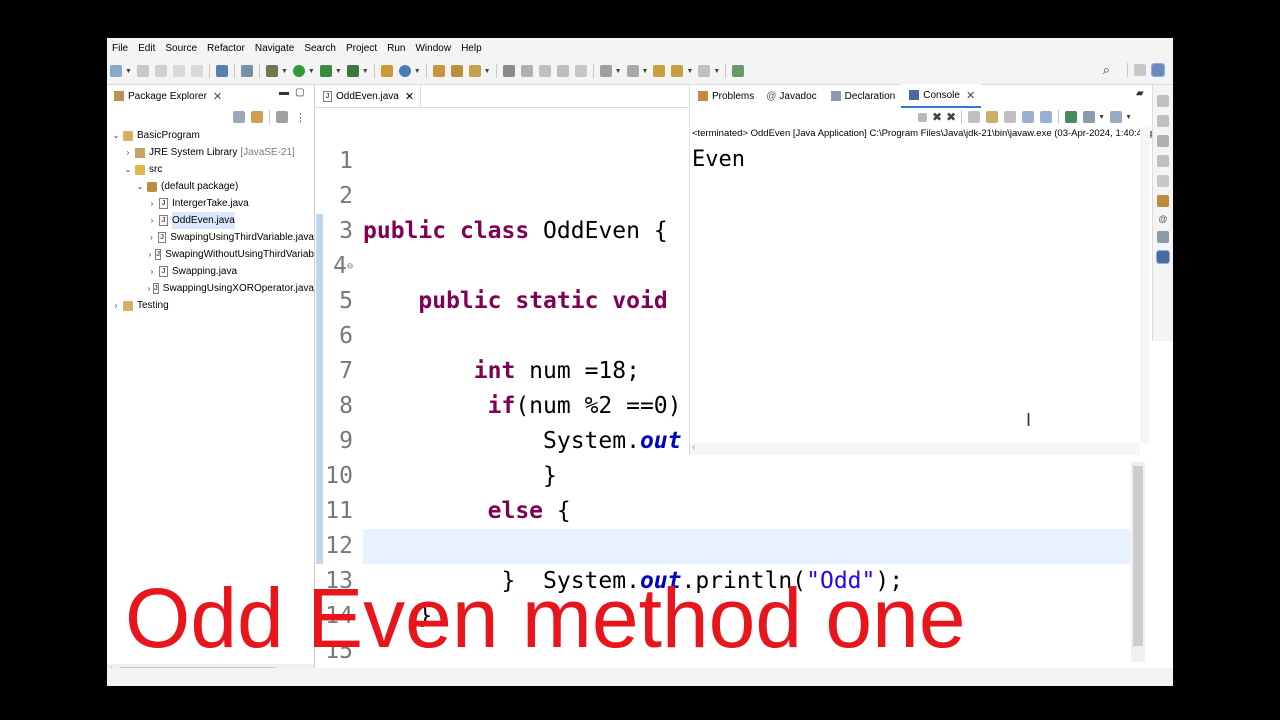 This screenshot has width=1280, height=720. I want to click on collapse-all-icon, so click(239, 117).